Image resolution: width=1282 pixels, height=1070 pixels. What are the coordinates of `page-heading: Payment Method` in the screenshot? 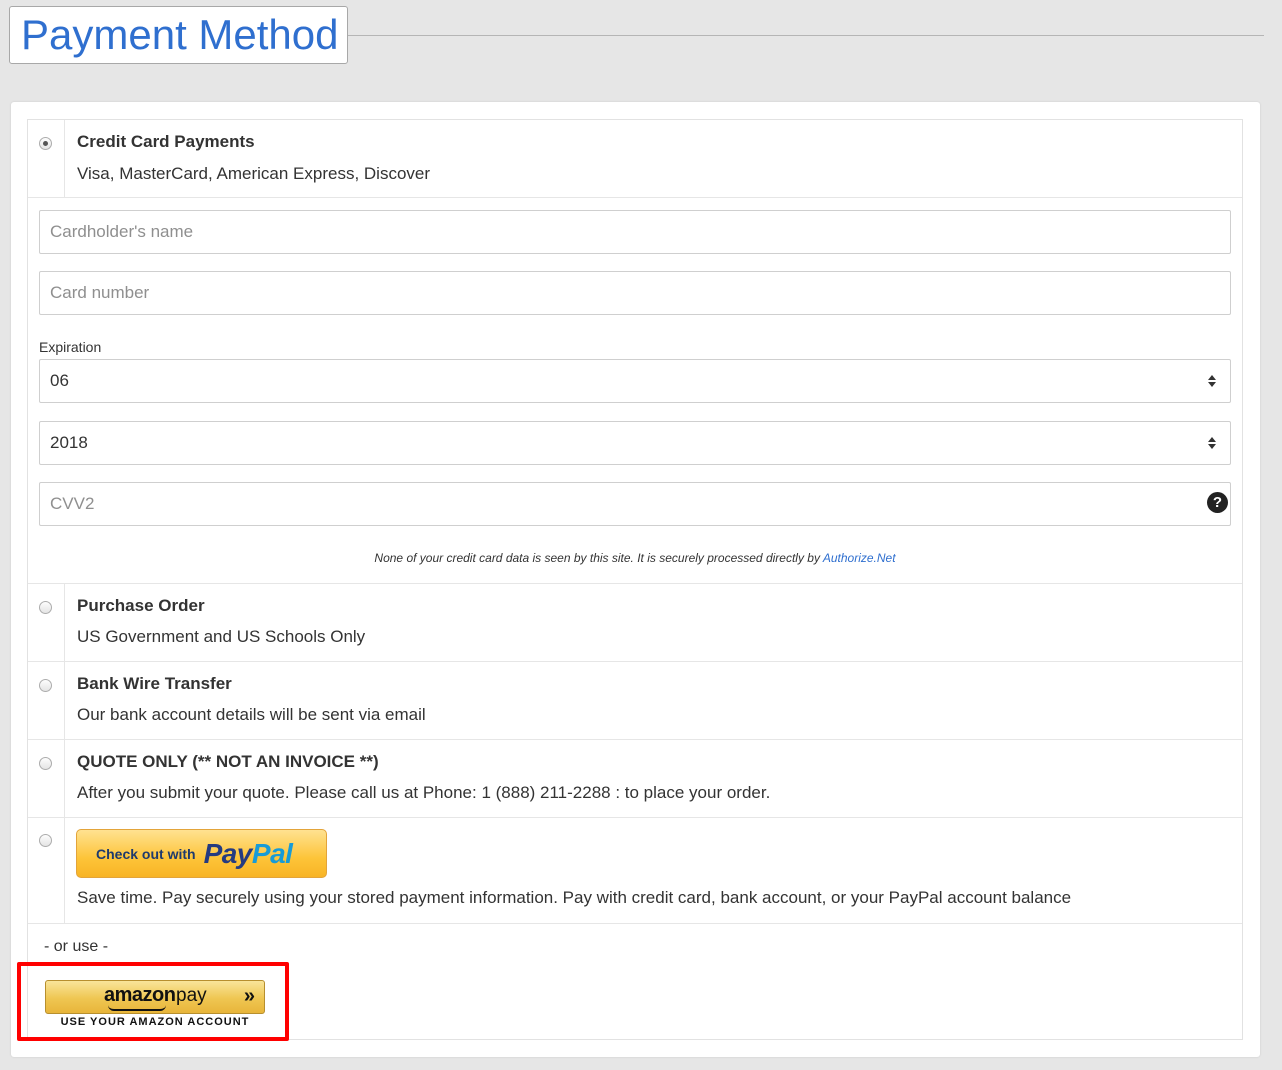 It's located at (636, 35).